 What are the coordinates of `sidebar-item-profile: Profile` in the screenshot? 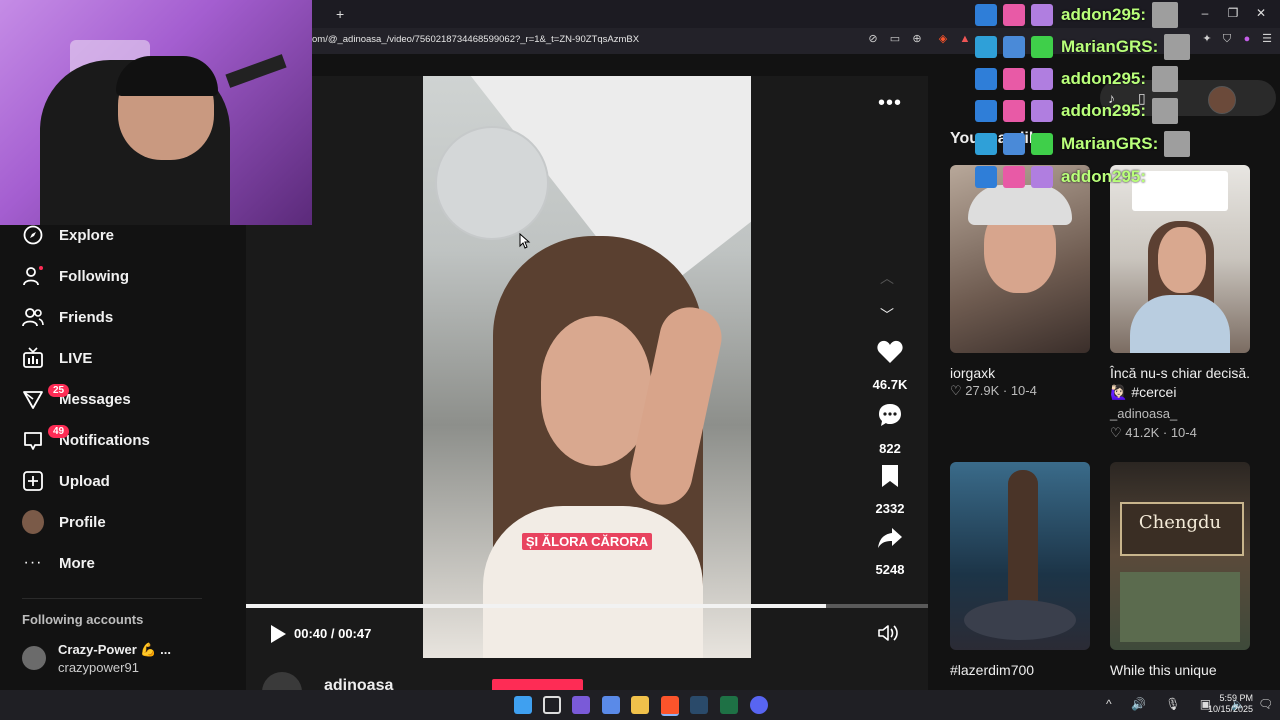 It's located at (64, 522).